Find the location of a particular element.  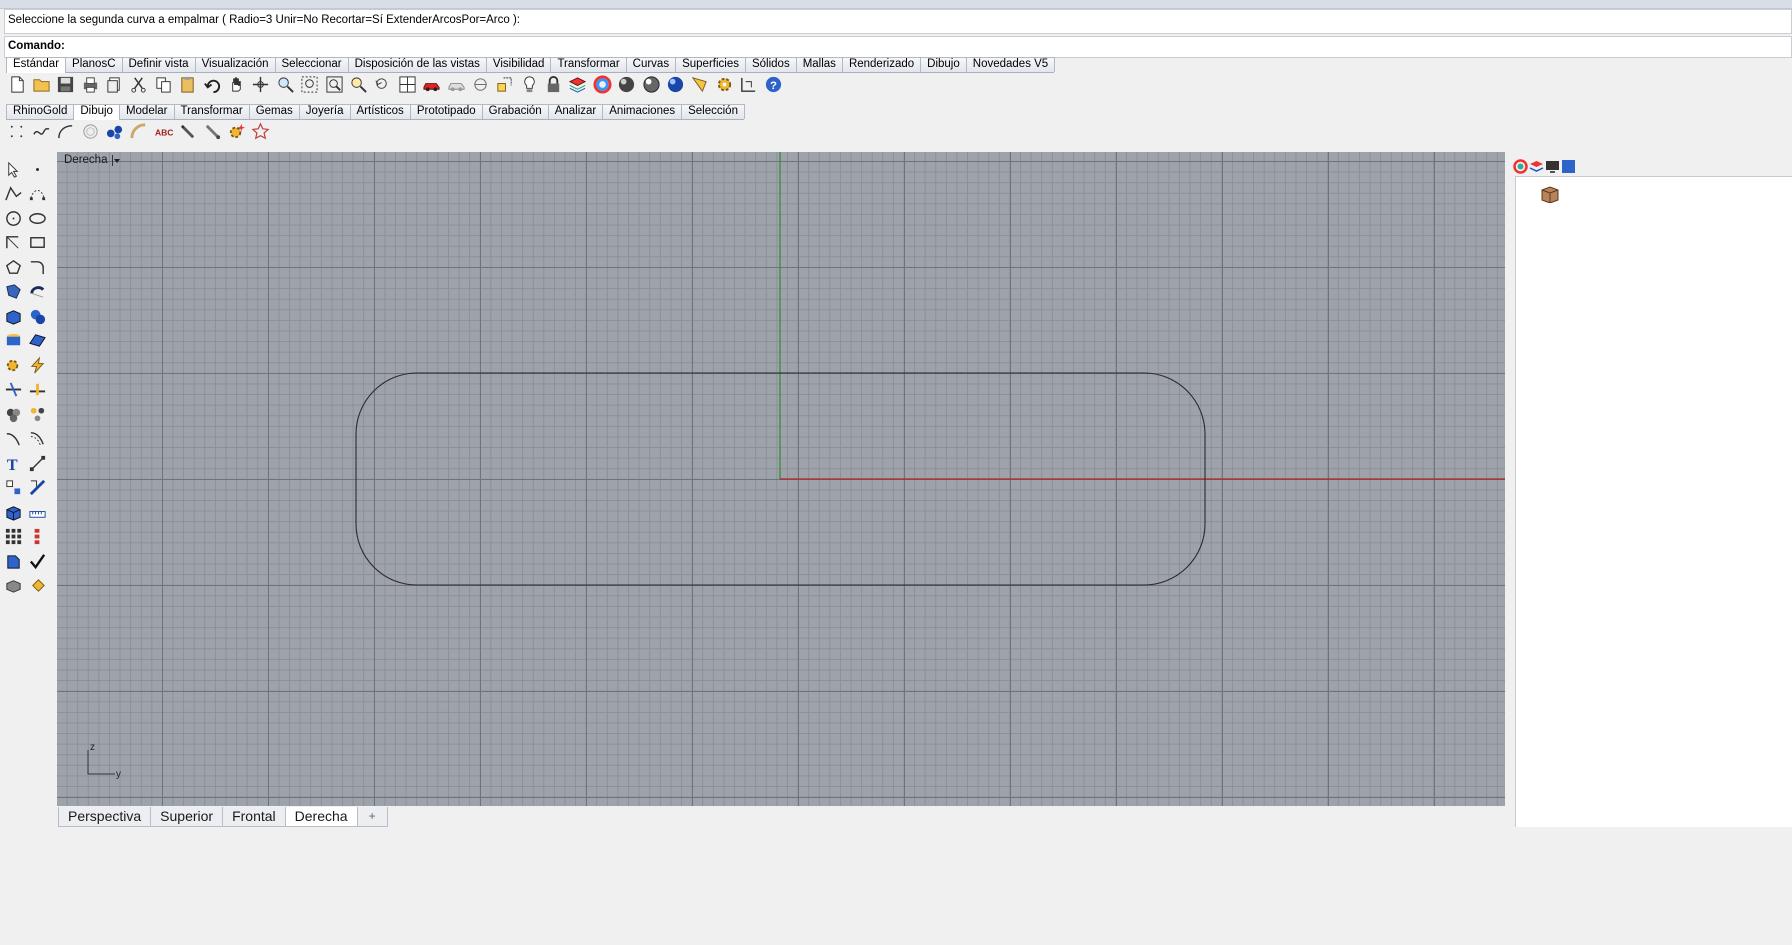

check-icon is located at coordinates (37, 561).